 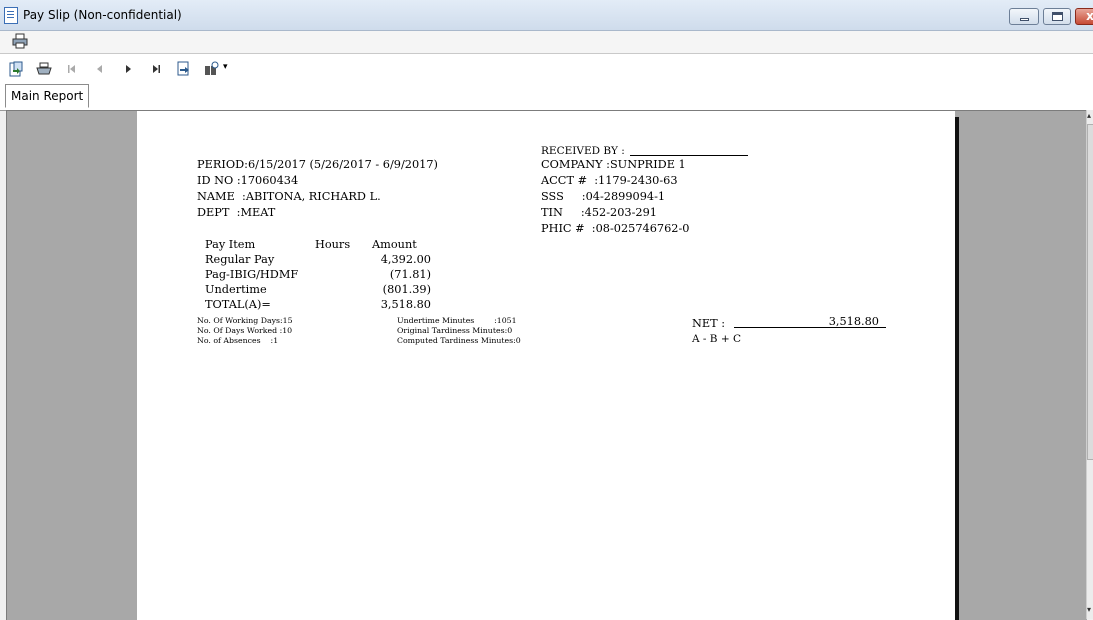 What do you see at coordinates (568, 228) in the screenshot?
I see `phic-label: PHIC # :` at bounding box center [568, 228].